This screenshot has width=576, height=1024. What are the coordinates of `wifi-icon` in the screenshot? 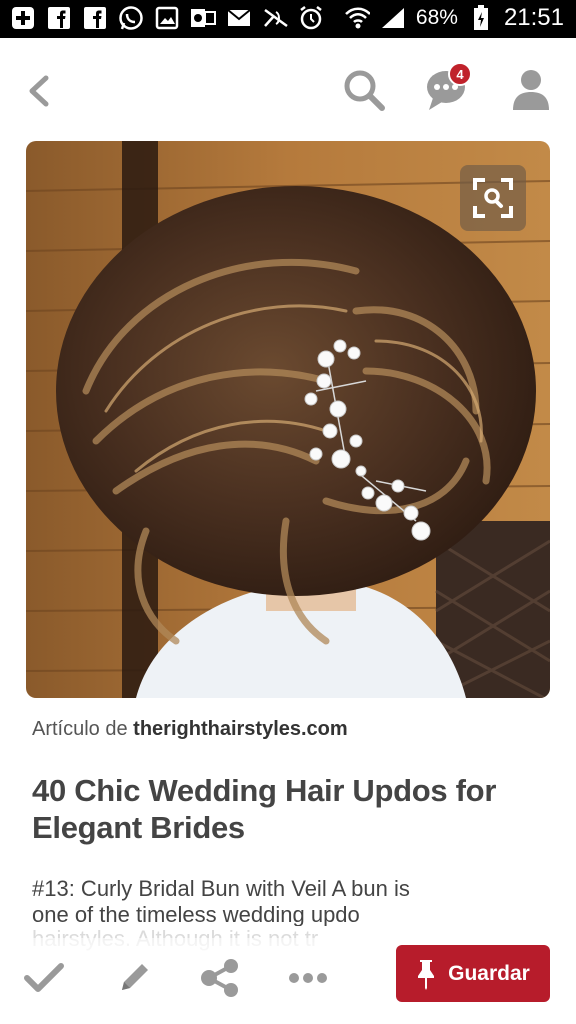 It's located at (357, 18).